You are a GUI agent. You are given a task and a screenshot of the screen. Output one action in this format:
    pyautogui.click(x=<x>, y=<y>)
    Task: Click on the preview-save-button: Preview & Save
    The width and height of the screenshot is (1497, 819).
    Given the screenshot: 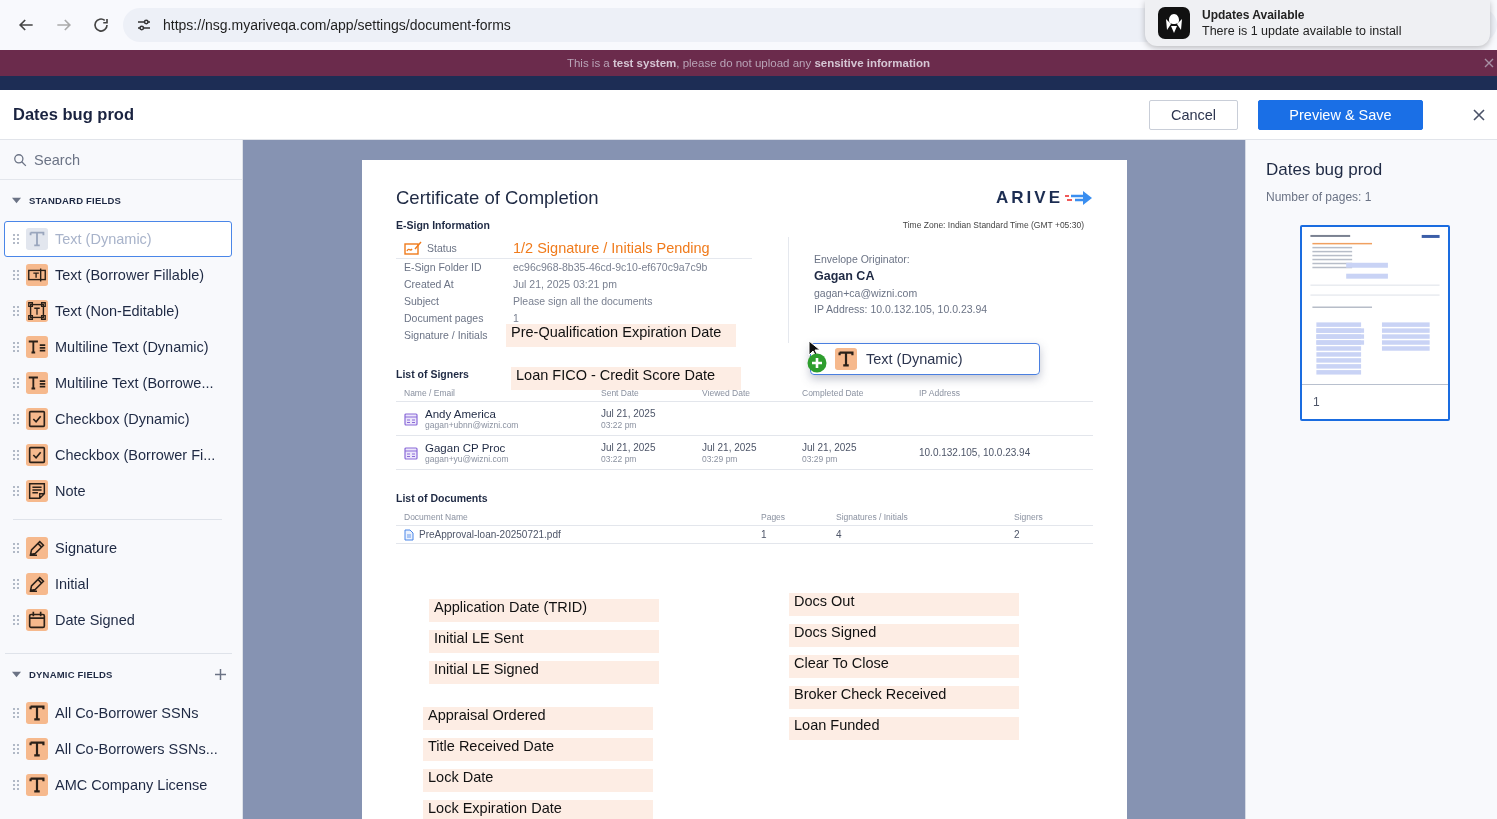 What is the action you would take?
    pyautogui.click(x=1340, y=114)
    